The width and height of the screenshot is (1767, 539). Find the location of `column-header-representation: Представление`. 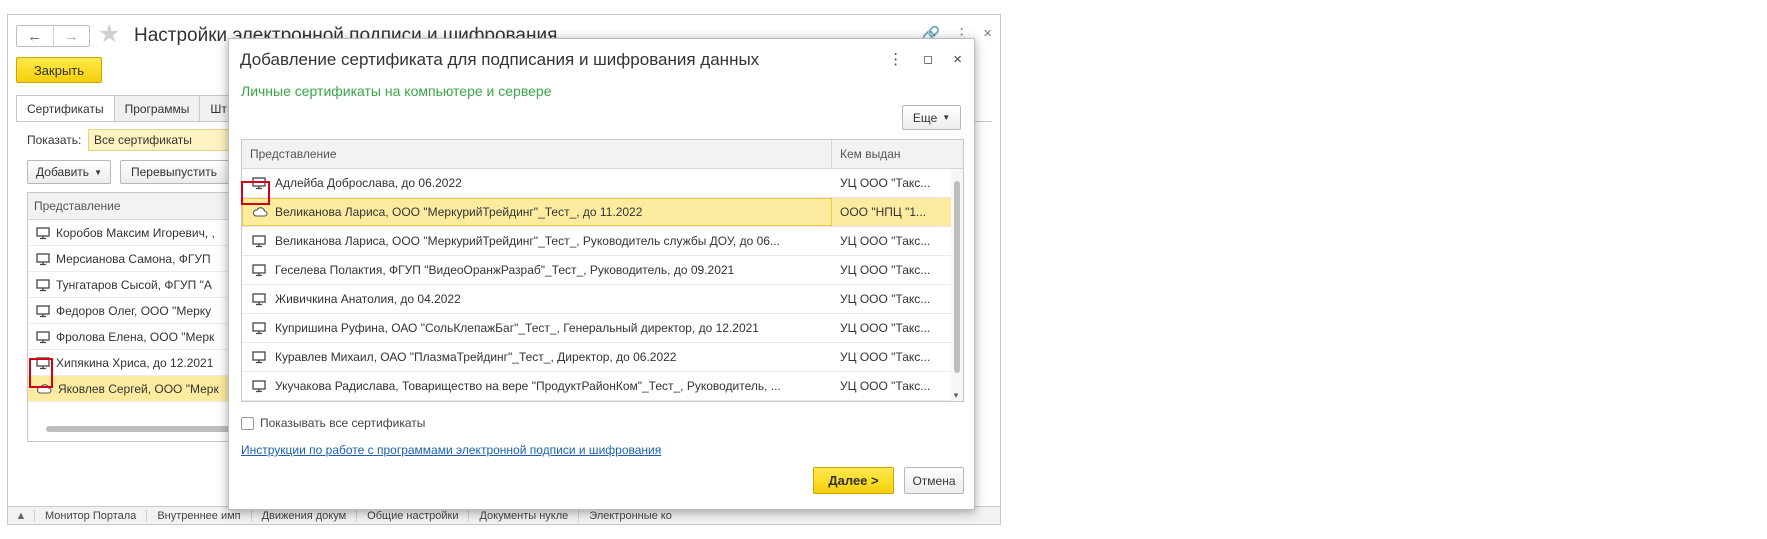

column-header-representation: Представление is located at coordinates (537, 154).